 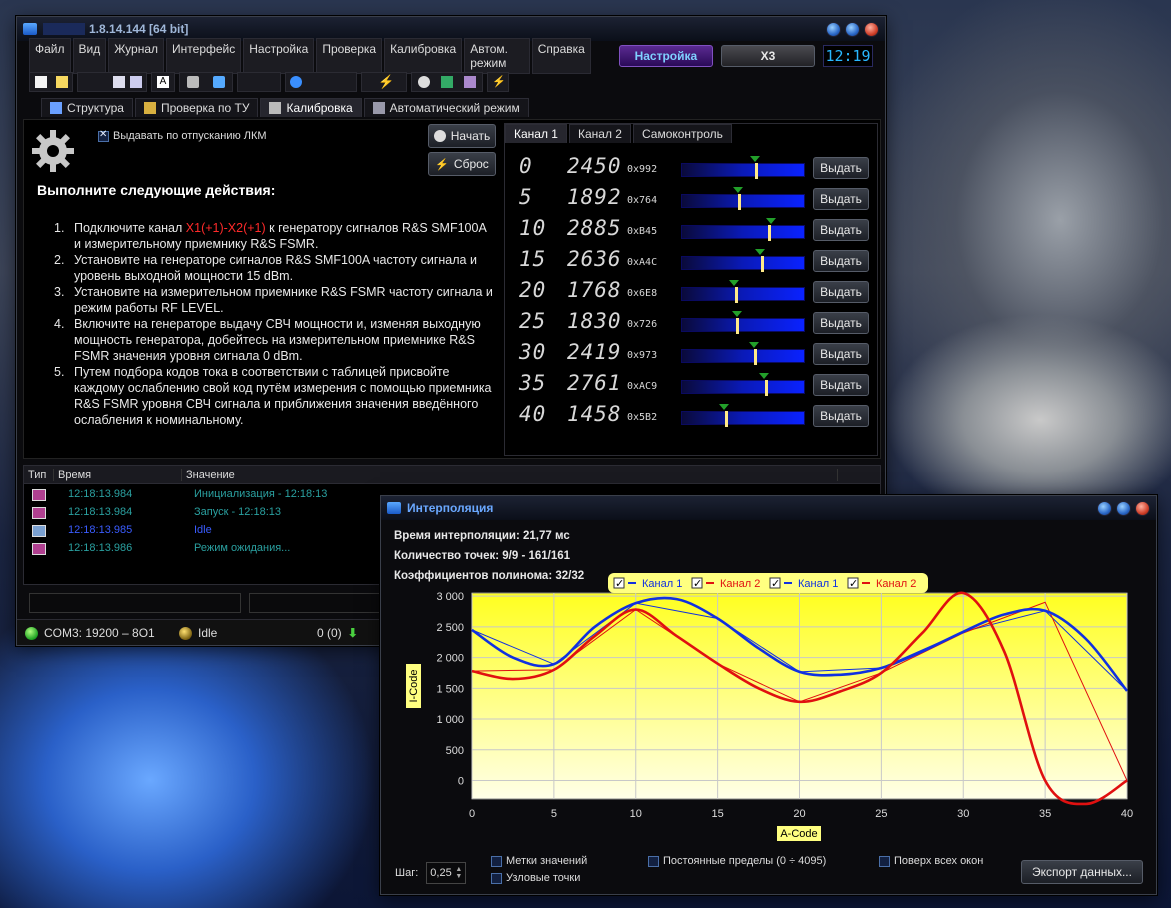 I want to click on meter-icon, so click(x=423, y=82).